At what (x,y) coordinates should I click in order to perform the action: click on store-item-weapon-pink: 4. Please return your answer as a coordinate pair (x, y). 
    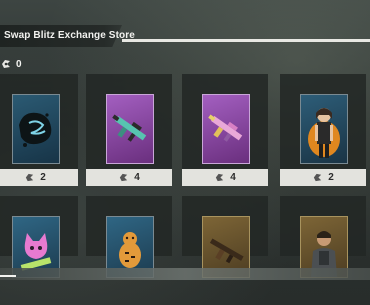
    Looking at the image, I should click on (225, 130).